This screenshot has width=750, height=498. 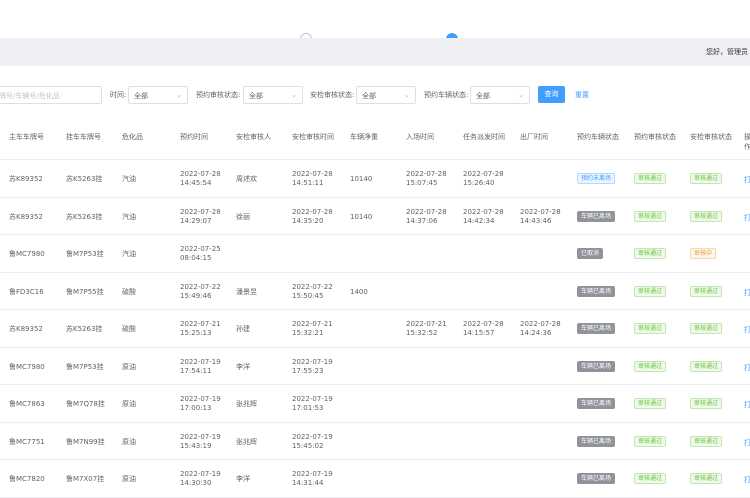 I want to click on column-header: 预约车辆状态, so click(x=604, y=141).